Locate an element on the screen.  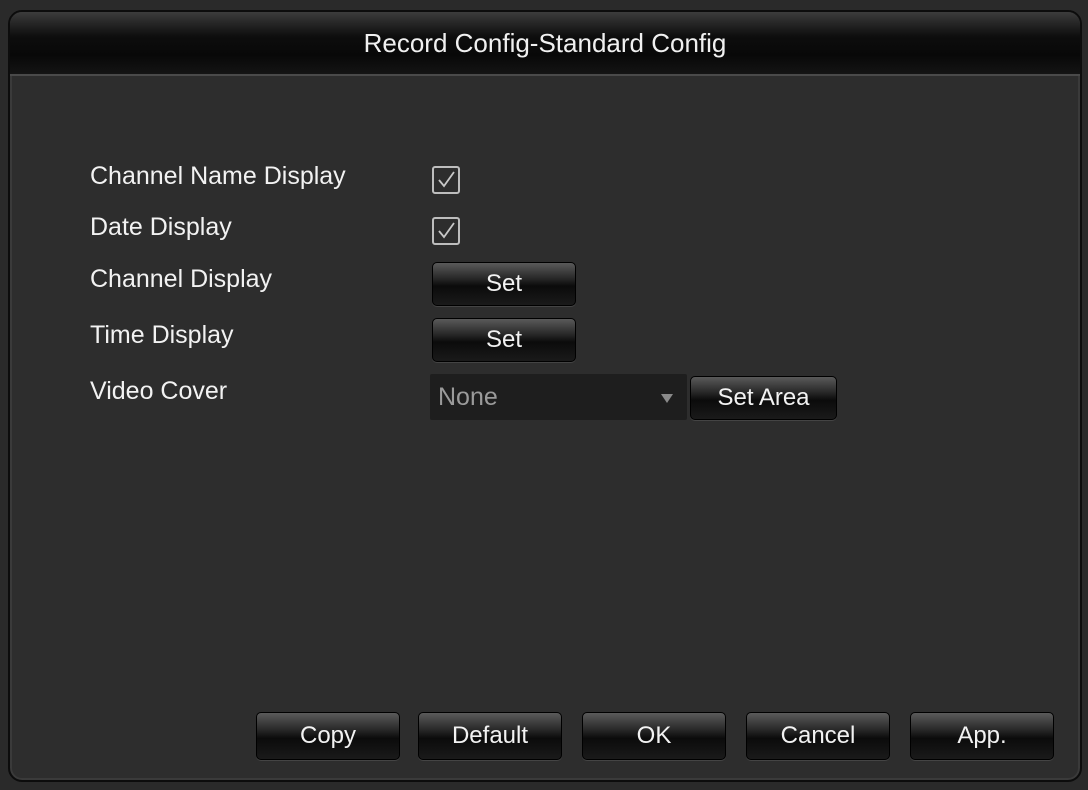
set-area-button: Set Area is located at coordinates (763, 398).